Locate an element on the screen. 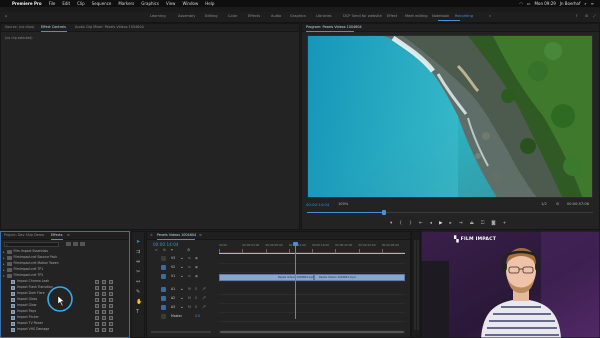 This screenshot has height=338, width=600. menu-window: Window is located at coordinates (190, 3).